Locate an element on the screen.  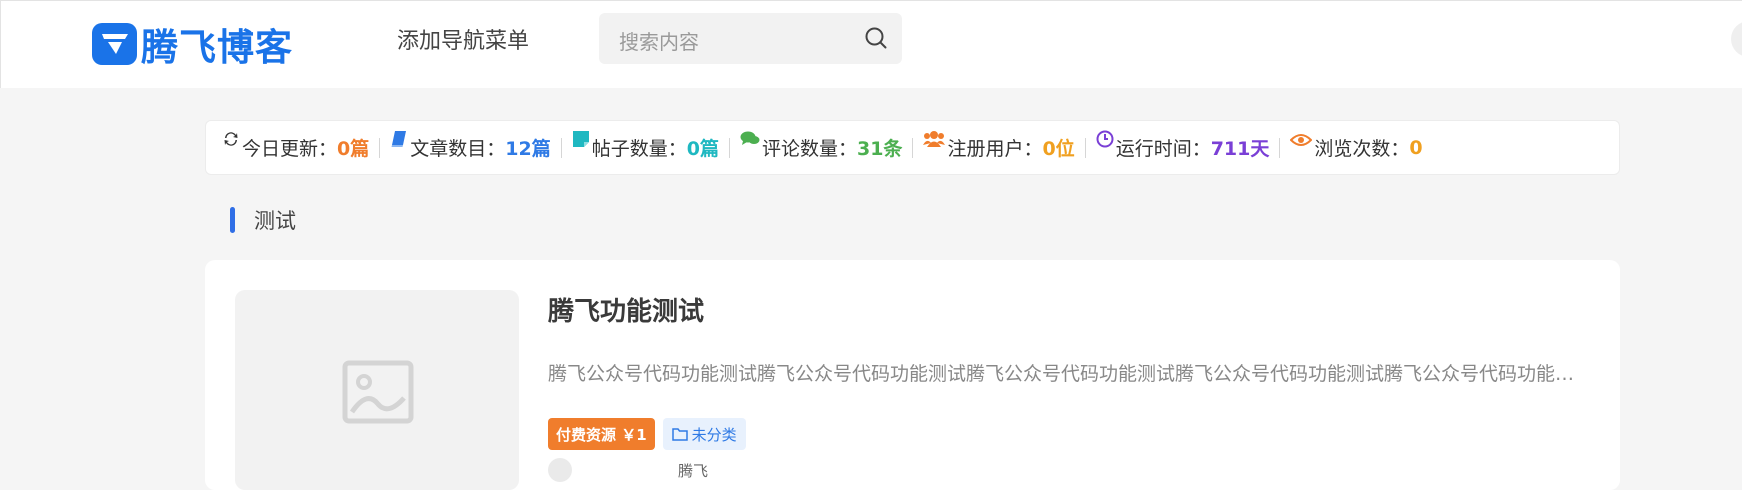
stat-page-views: 浏览次数： 0 is located at coordinates (1356, 146).